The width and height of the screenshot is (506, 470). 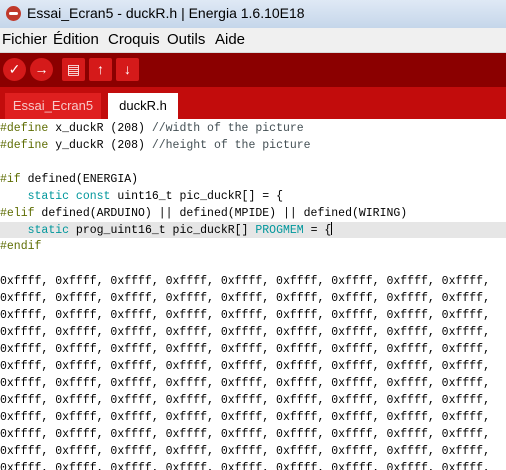 What do you see at coordinates (53, 106) in the screenshot?
I see `tab-essai-ecran5: Essai_Ecran5` at bounding box center [53, 106].